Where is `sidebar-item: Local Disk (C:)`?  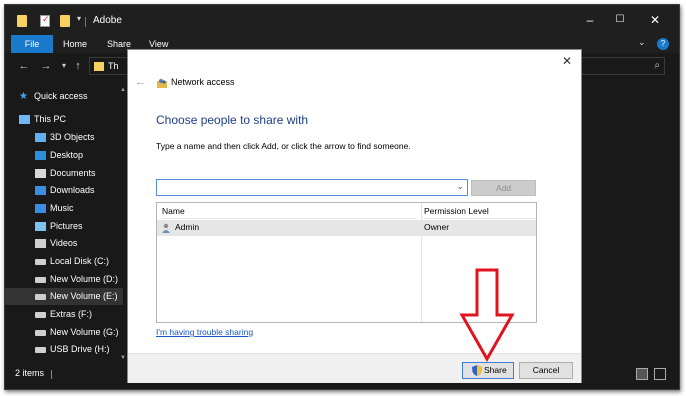
sidebar-item: Local Disk (C:) is located at coordinates (64, 261).